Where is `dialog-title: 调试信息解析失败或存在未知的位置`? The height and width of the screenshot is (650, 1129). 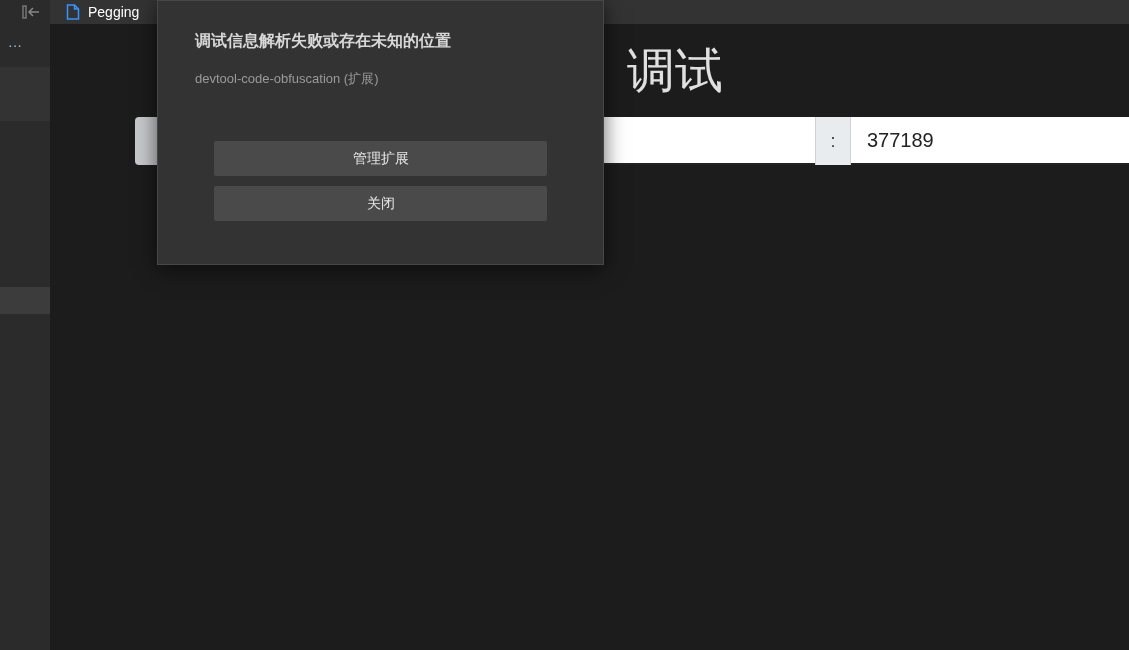 dialog-title: 调试信息解析失败或存在未知的位置 is located at coordinates (323, 41).